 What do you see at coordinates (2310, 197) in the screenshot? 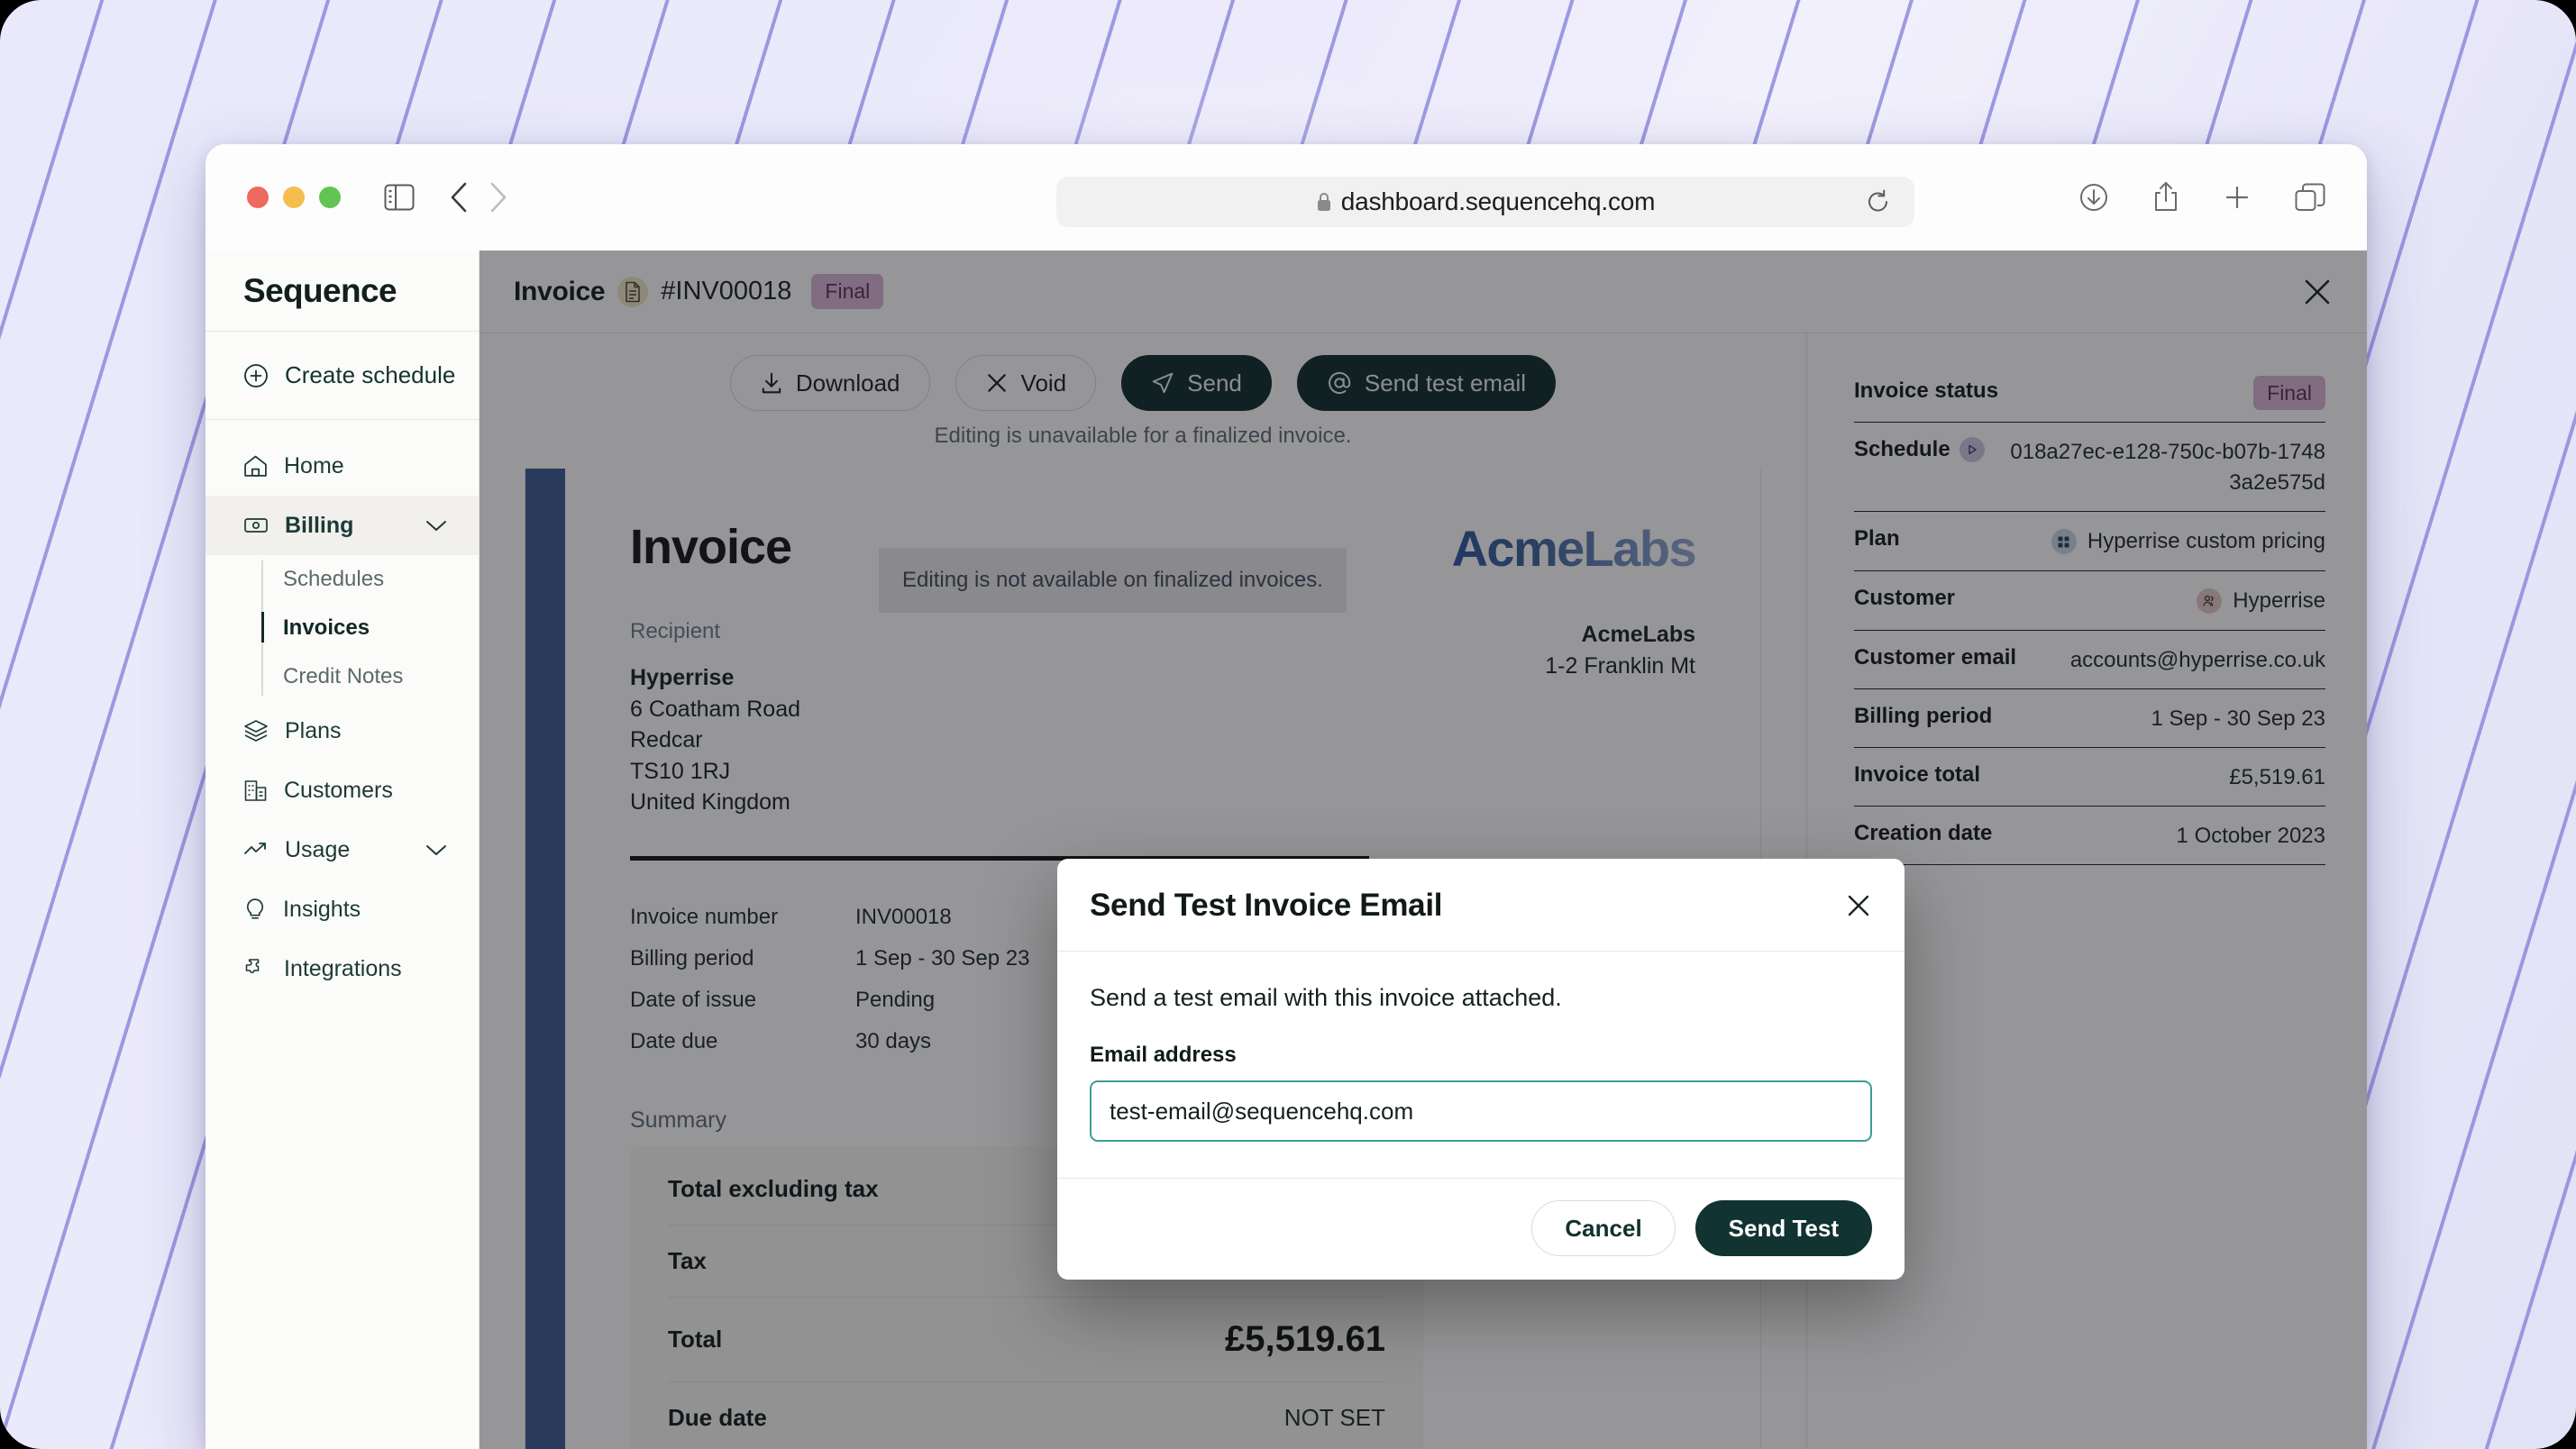
I see `tab-overview-icon` at bounding box center [2310, 197].